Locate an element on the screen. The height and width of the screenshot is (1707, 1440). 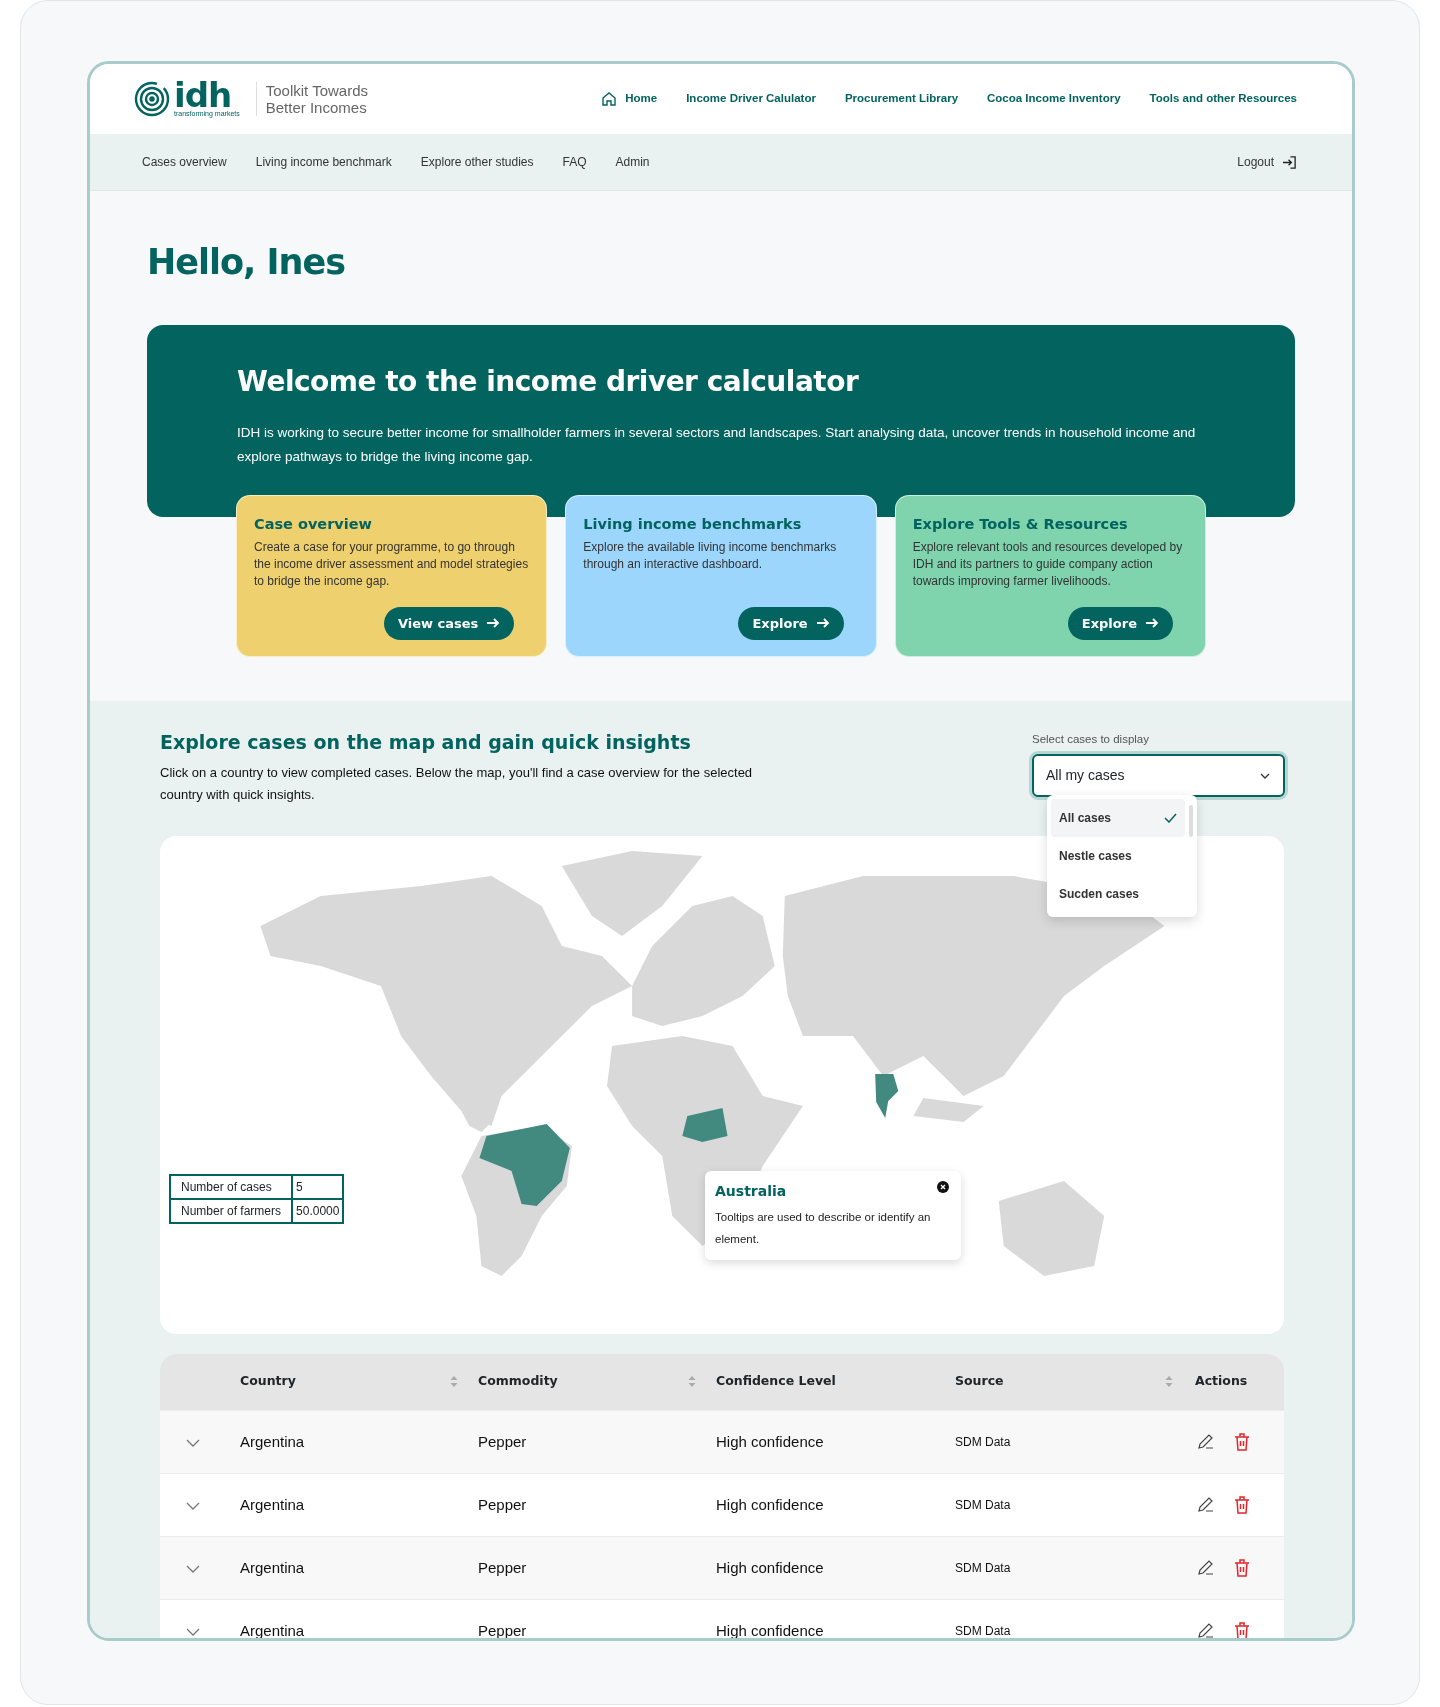
stat-label: Number of farmers is located at coordinates (231, 1210).